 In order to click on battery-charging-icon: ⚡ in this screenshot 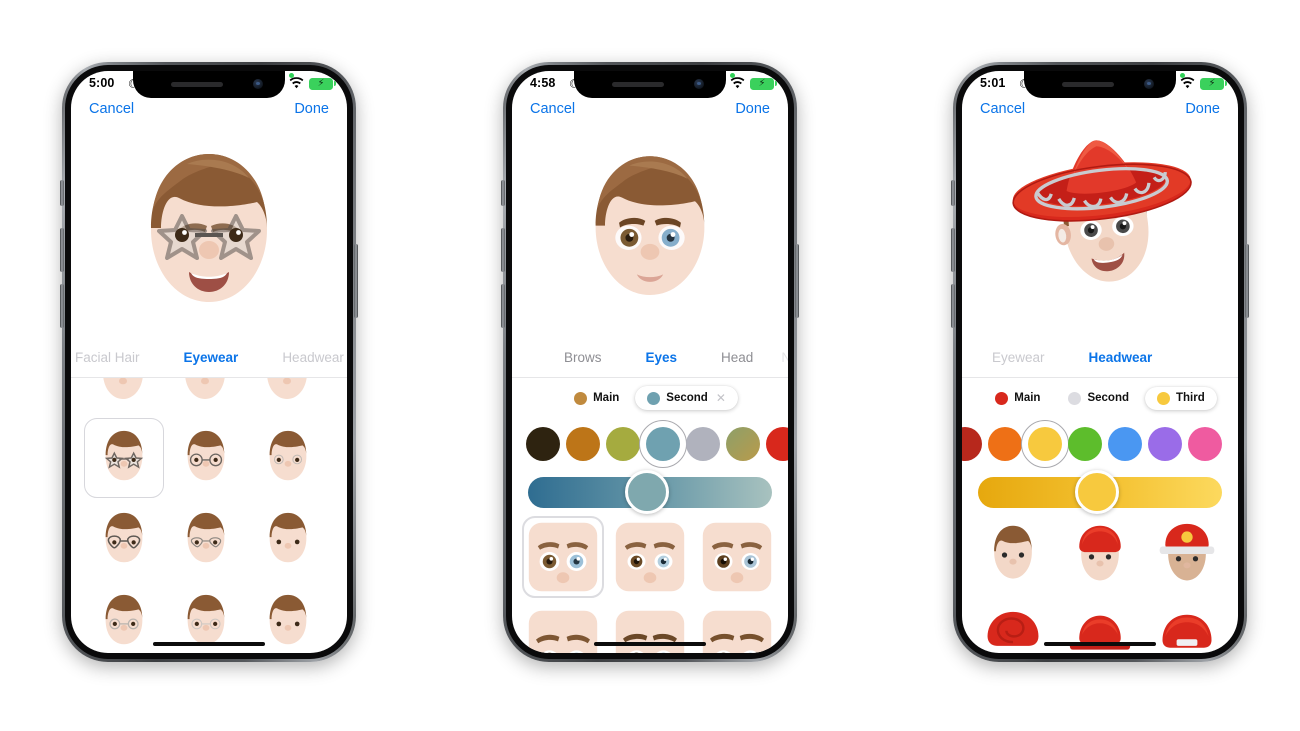, I will do `click(1213, 83)`.